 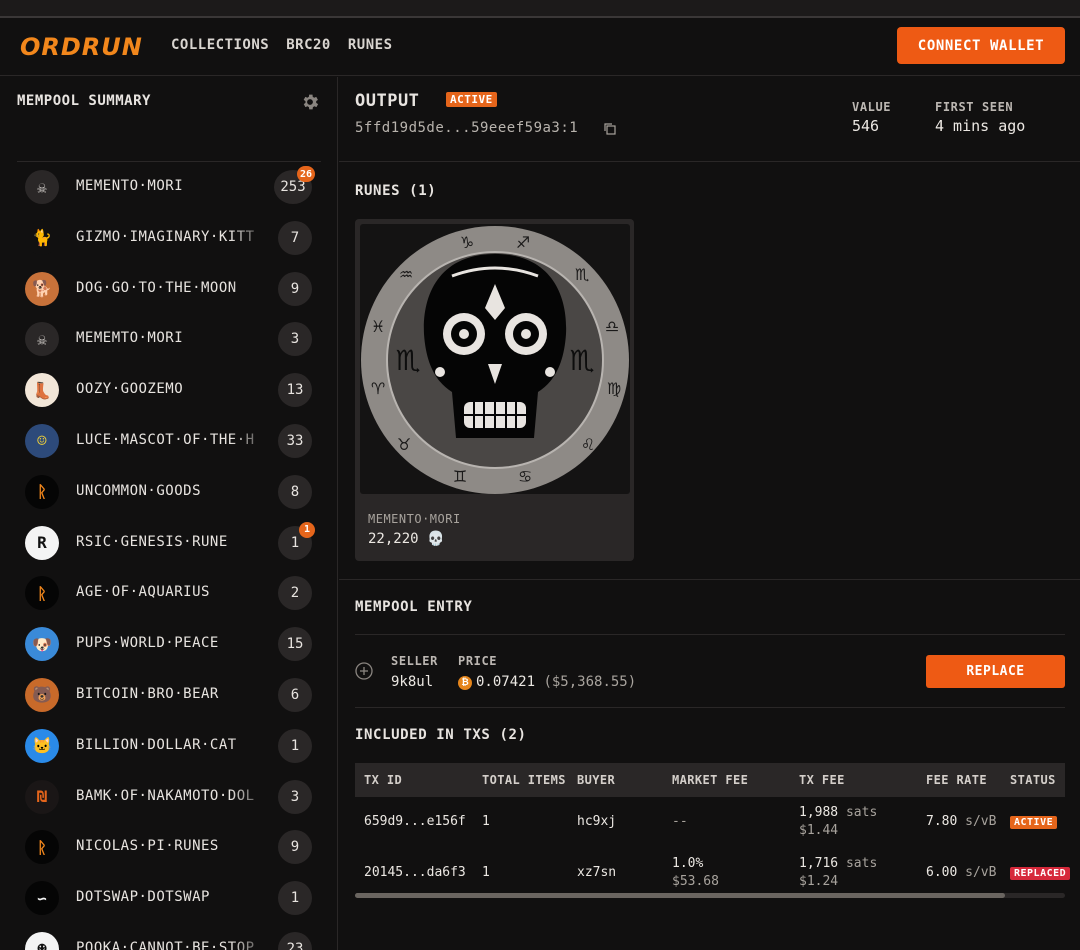 What do you see at coordinates (981, 45) in the screenshot?
I see `connect-wallet-button: CONNECT WALLET` at bounding box center [981, 45].